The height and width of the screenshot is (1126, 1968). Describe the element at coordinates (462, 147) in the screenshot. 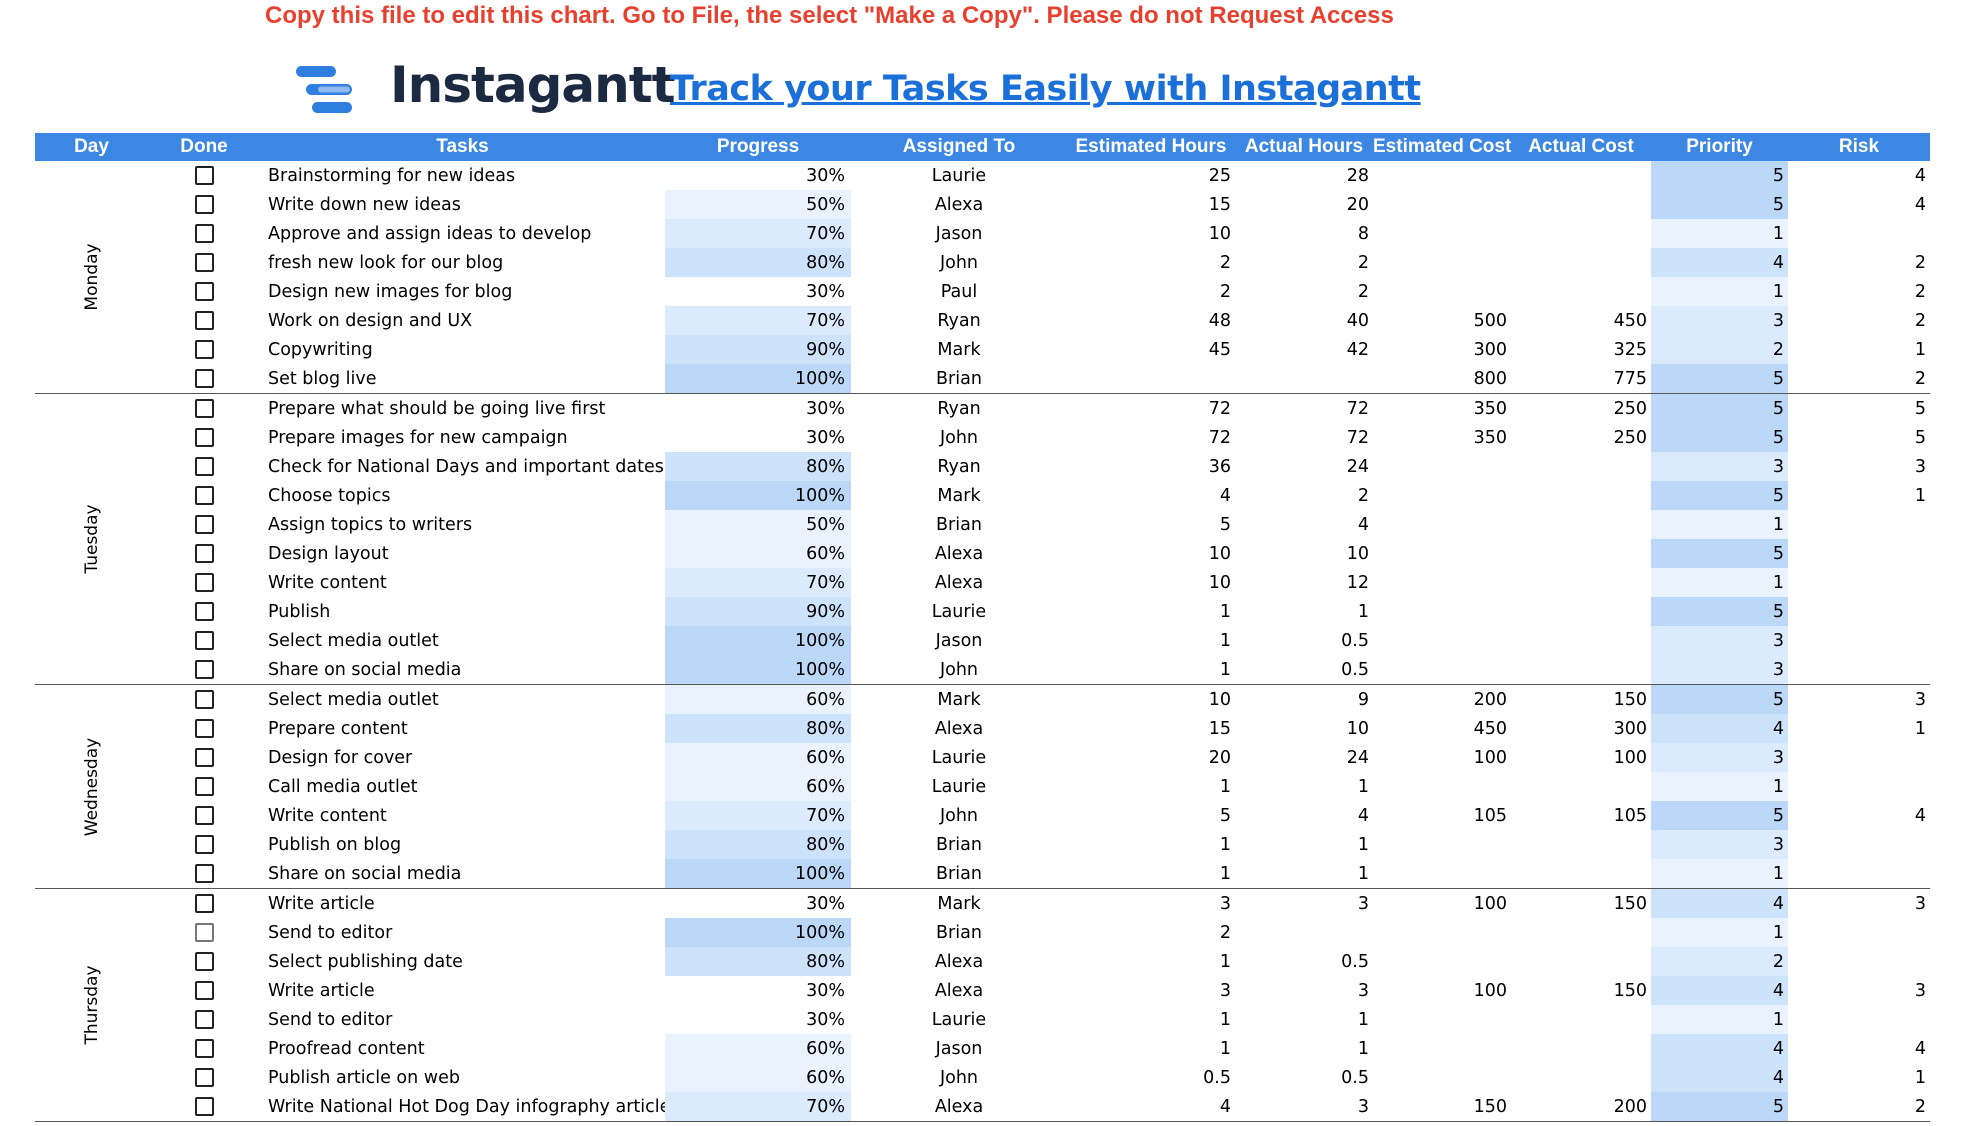

I see `col-tasks-header: Tasks` at that location.